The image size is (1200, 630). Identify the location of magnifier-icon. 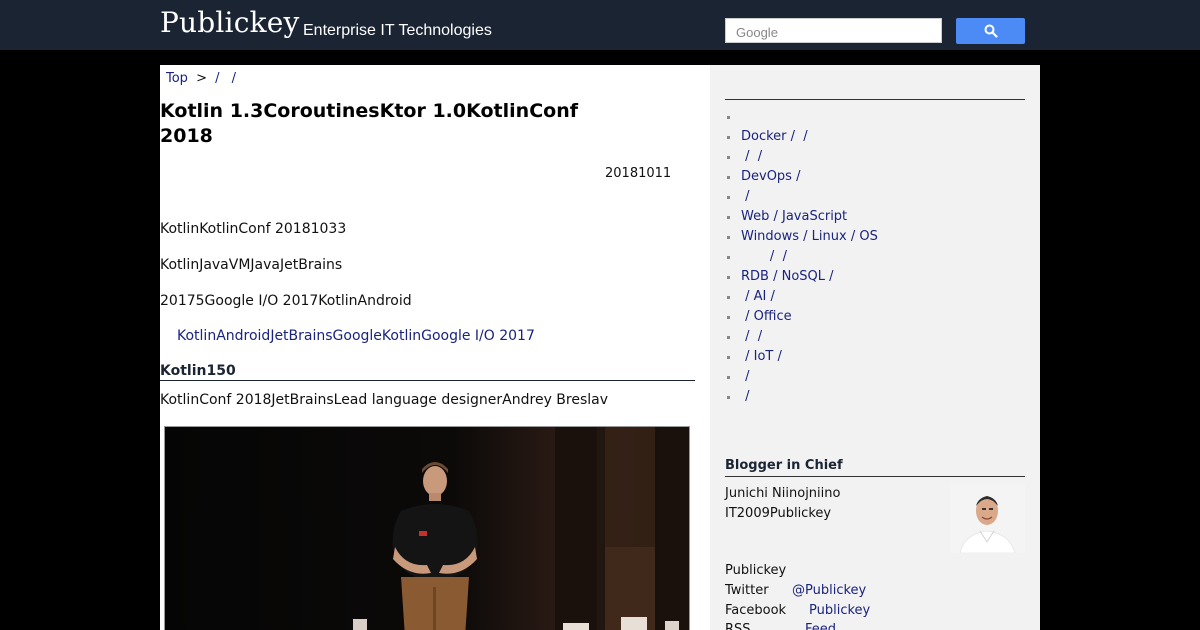
(991, 31).